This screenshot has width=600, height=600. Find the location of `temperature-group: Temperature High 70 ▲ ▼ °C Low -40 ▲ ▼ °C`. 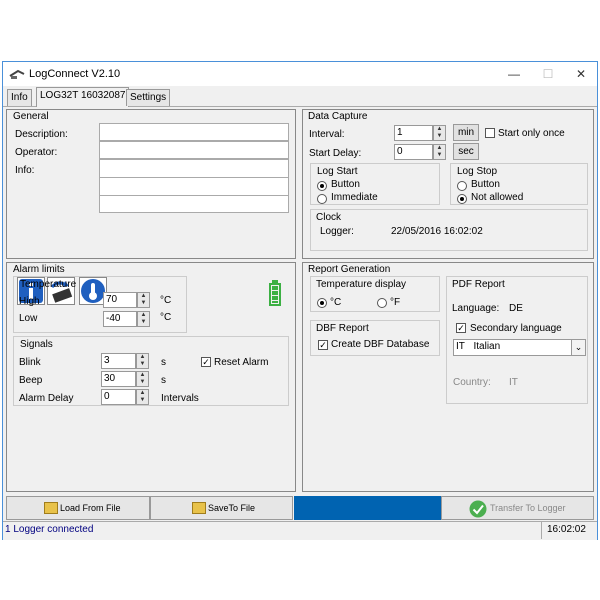

temperature-group: Temperature High 70 ▲ ▼ °C Low -40 ▲ ▼ °C is located at coordinates (100, 304).